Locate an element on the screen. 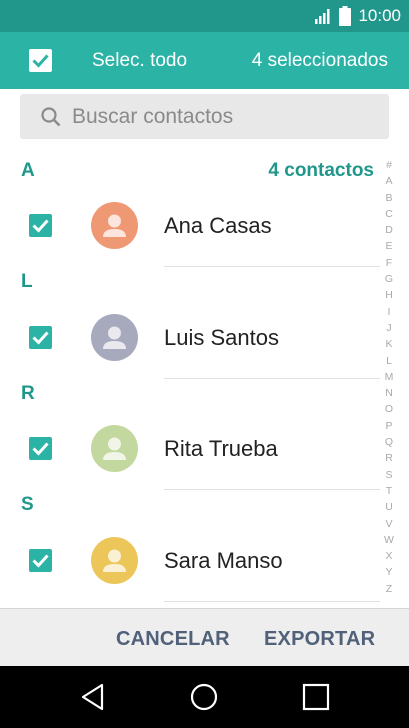  home-icon is located at coordinates (204, 697).